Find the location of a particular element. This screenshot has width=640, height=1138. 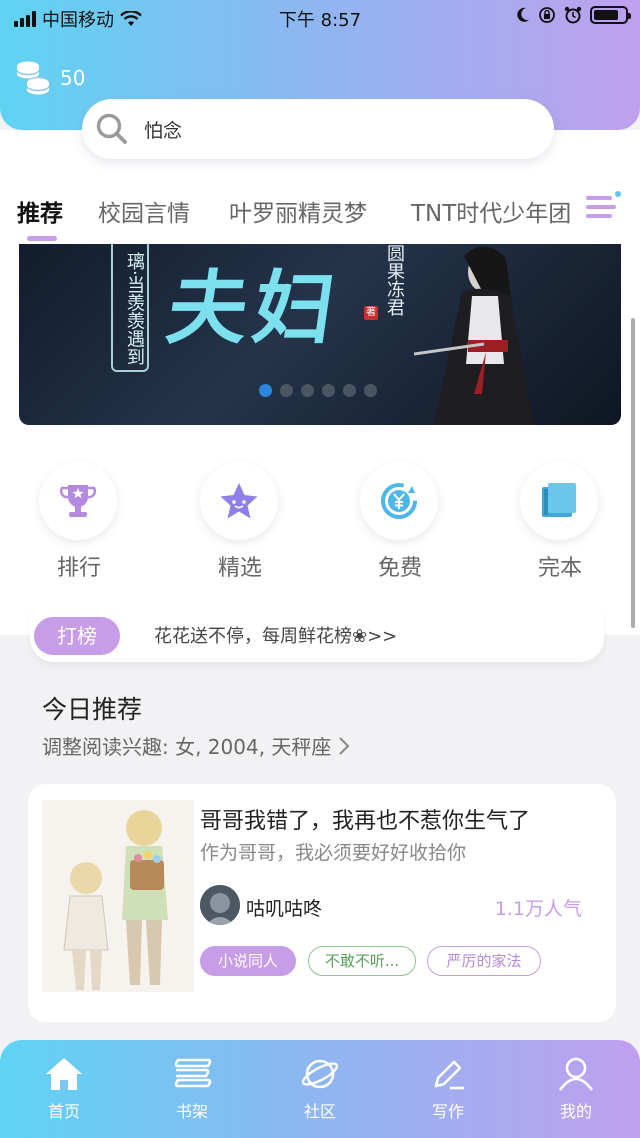

promo-banner: 璃·当羡羡遇到 夫妇 圆果冻君 著 is located at coordinates (320, 334).